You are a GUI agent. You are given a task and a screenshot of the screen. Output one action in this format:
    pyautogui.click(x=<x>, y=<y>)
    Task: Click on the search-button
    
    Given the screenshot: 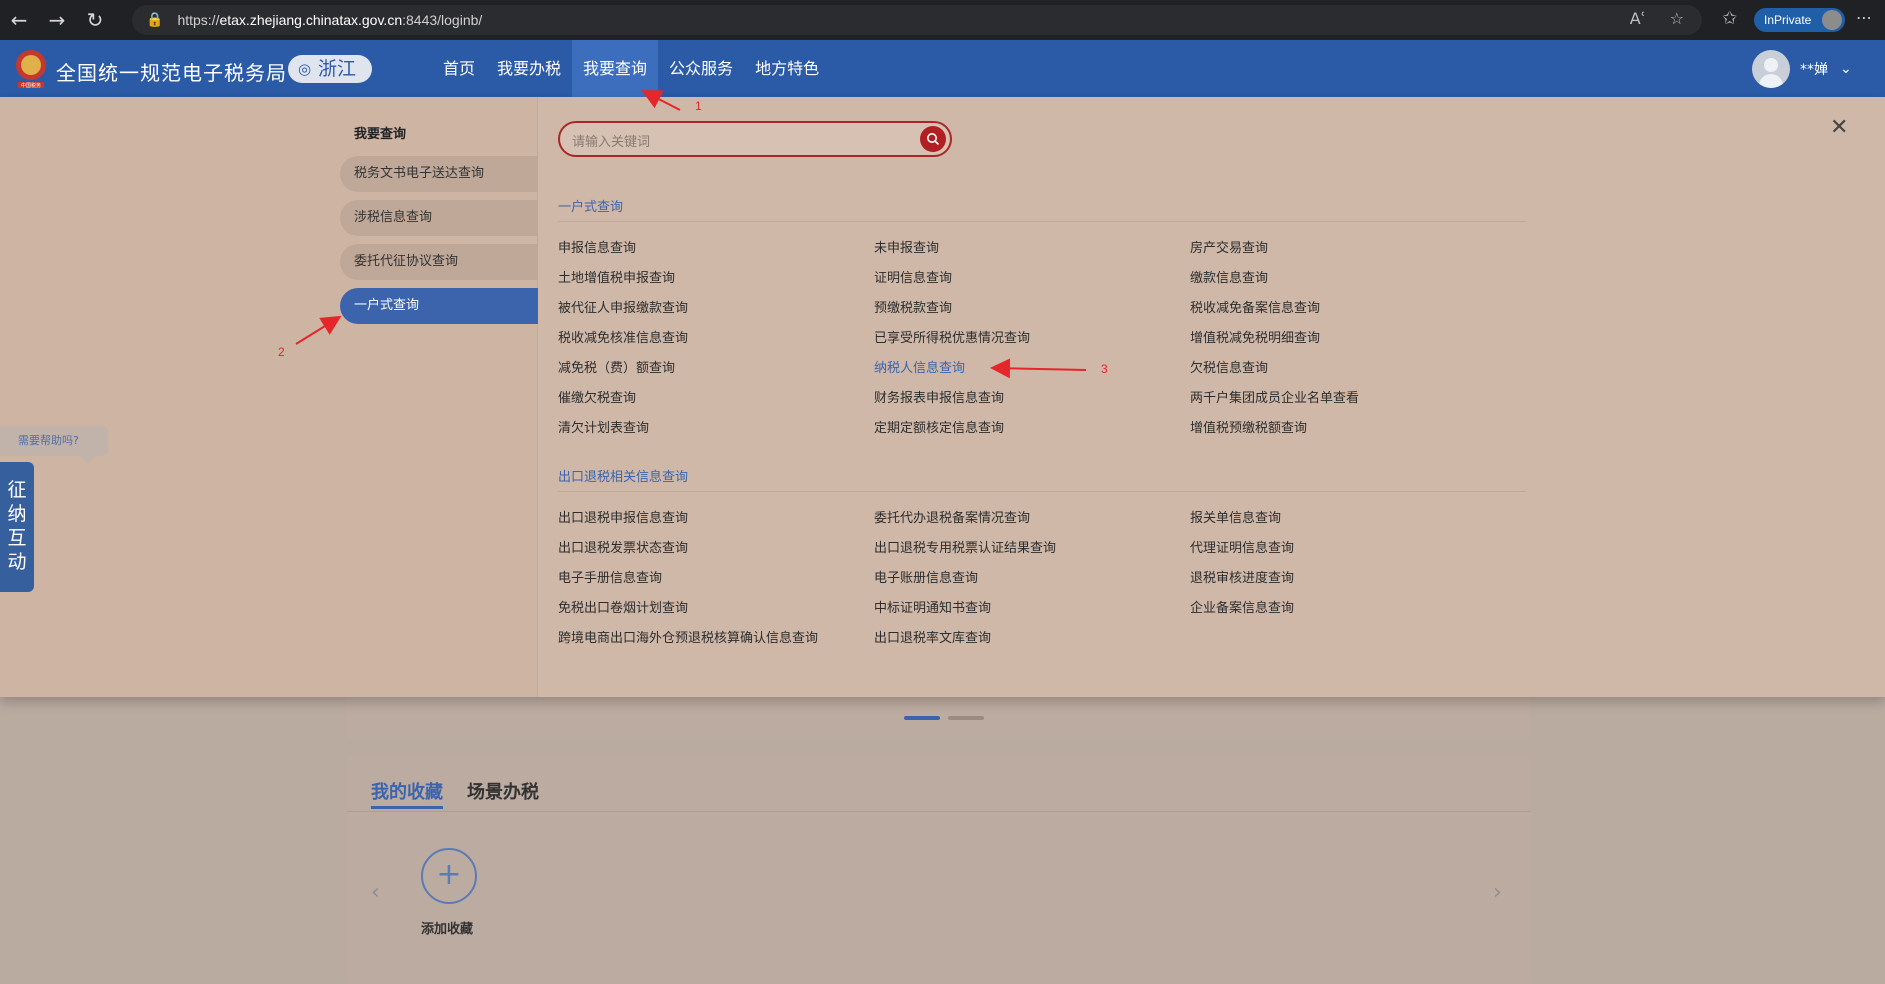 What is the action you would take?
    pyautogui.click(x=933, y=139)
    